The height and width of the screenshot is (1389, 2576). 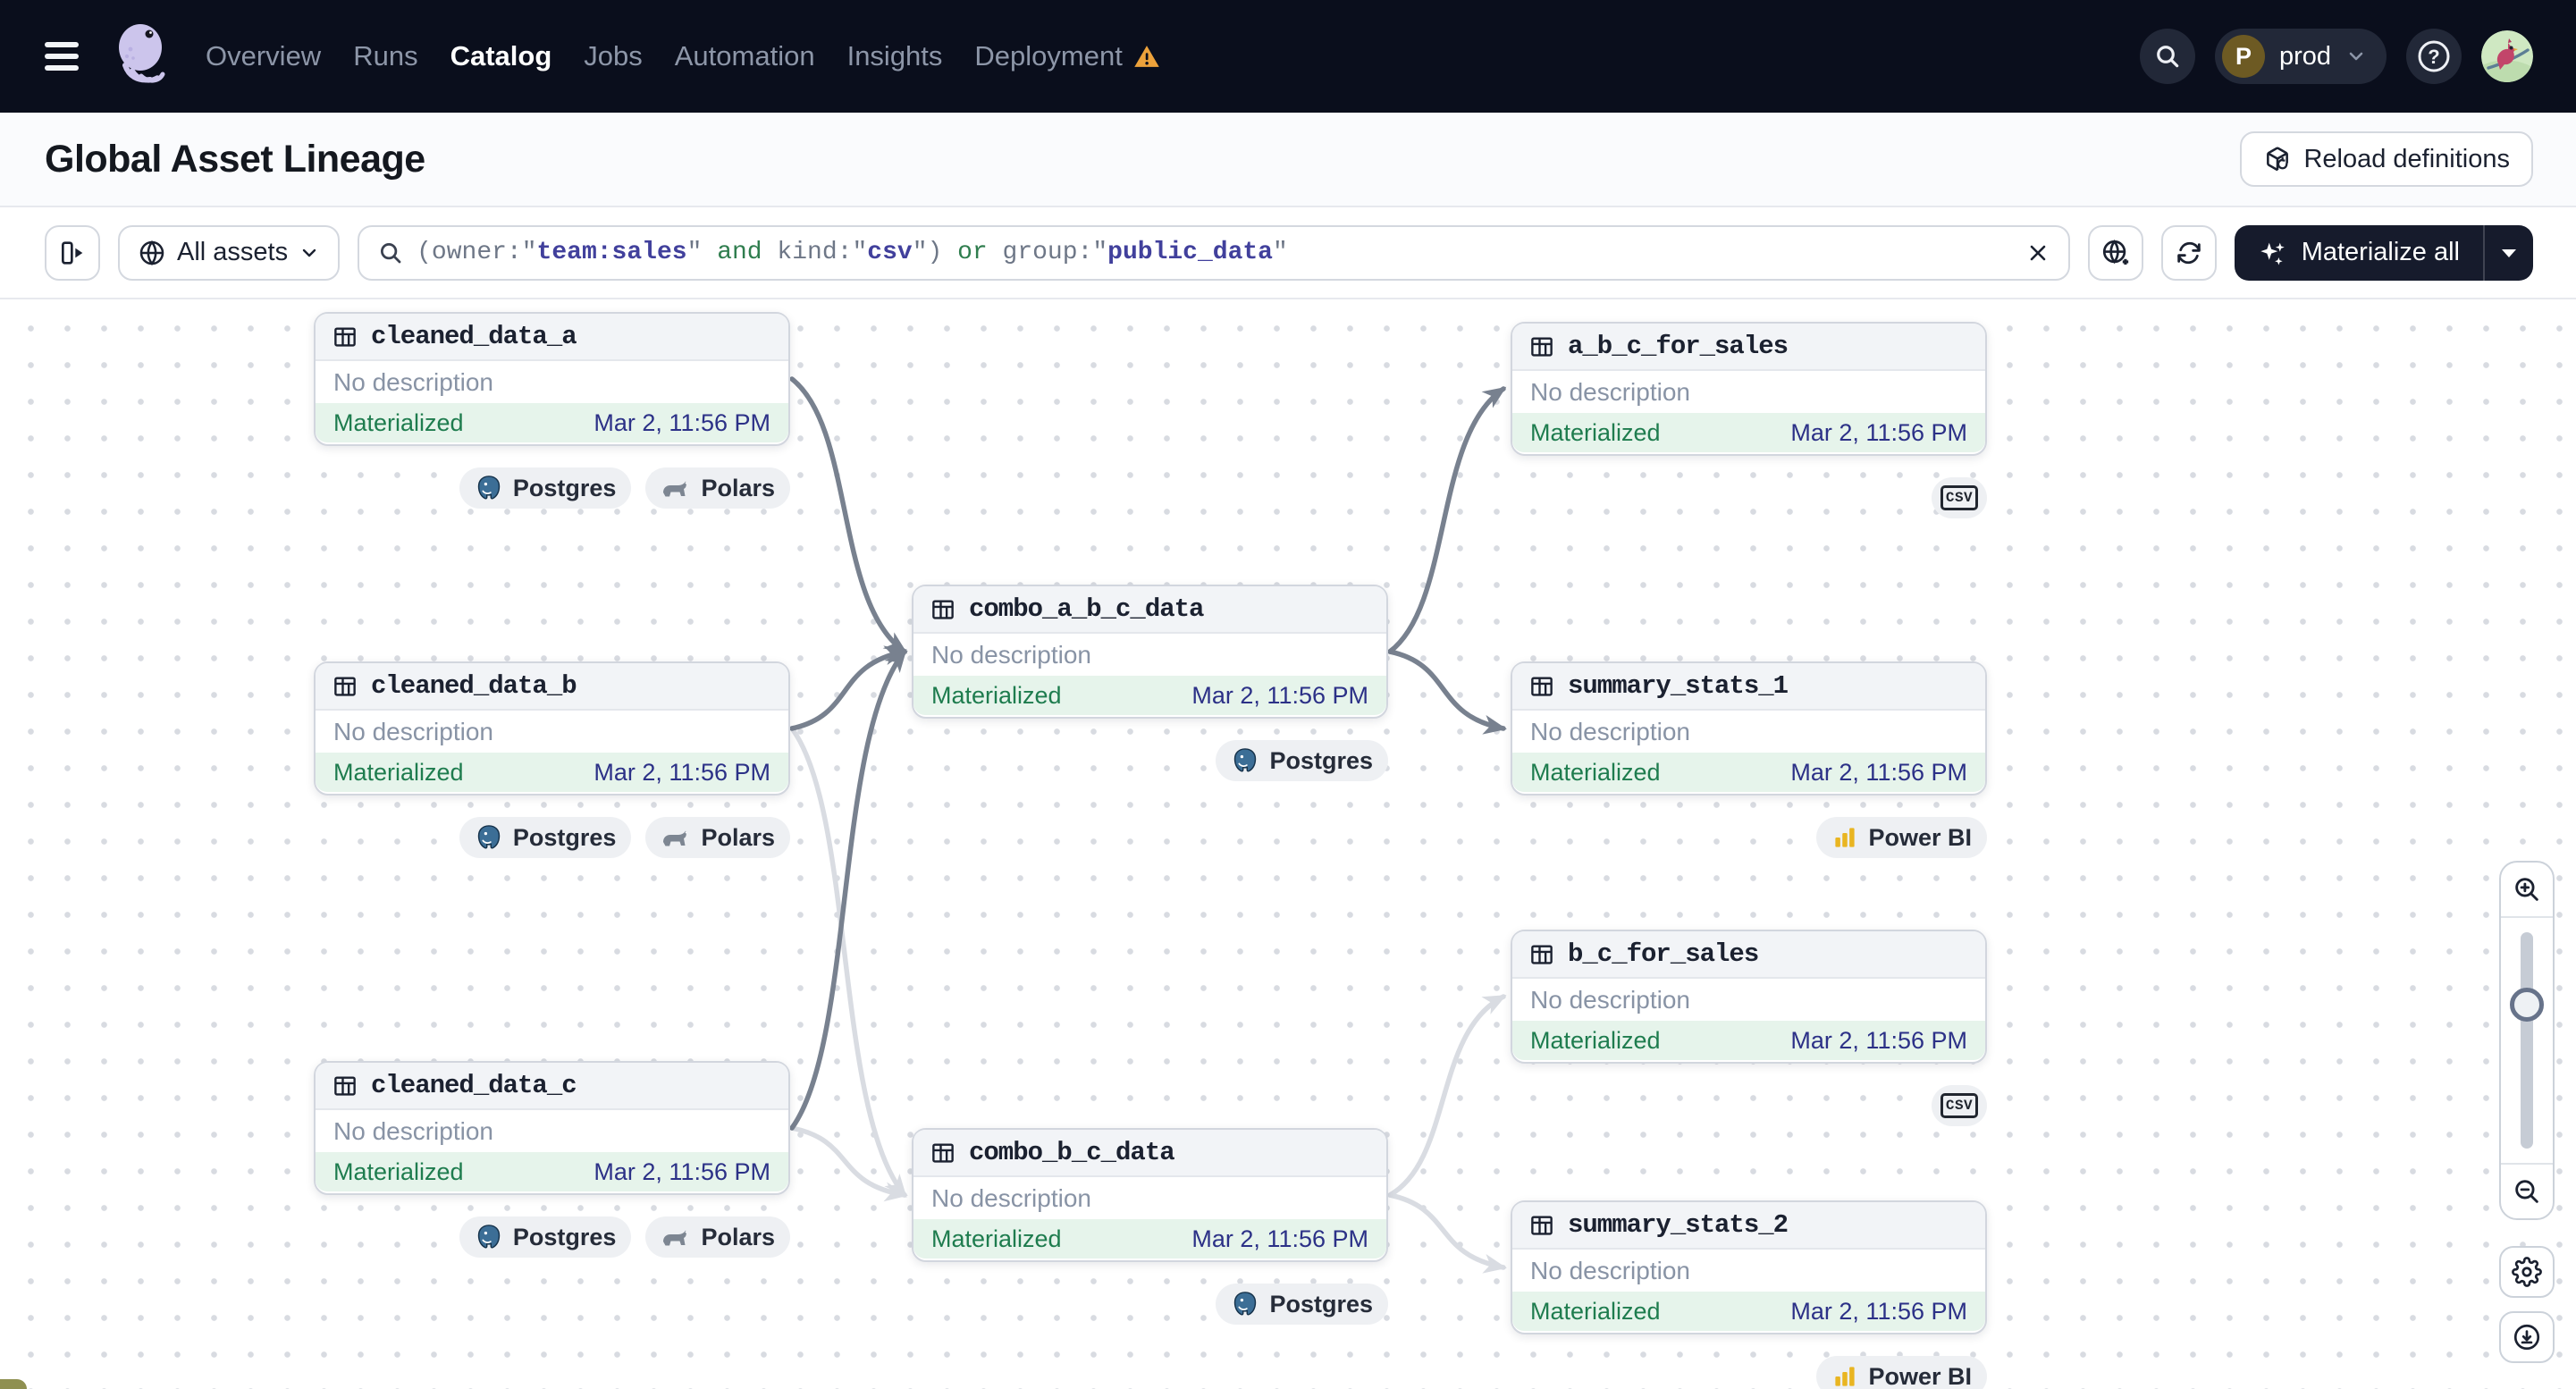 I want to click on help-button: ?, so click(x=2434, y=56).